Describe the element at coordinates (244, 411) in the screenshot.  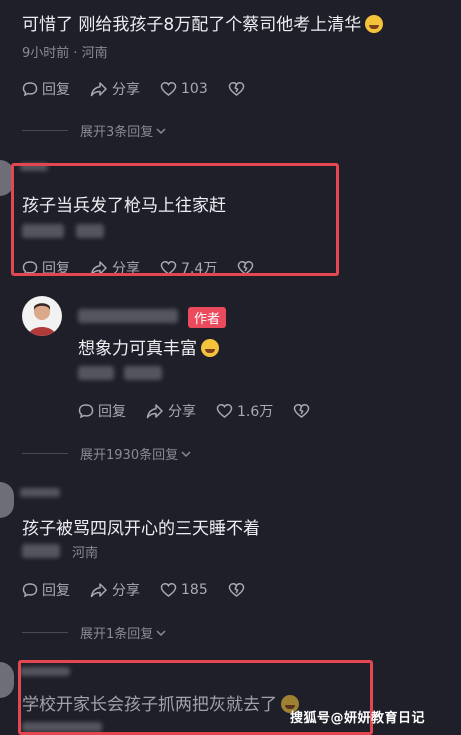
I see `like-button: 1.6万` at that location.